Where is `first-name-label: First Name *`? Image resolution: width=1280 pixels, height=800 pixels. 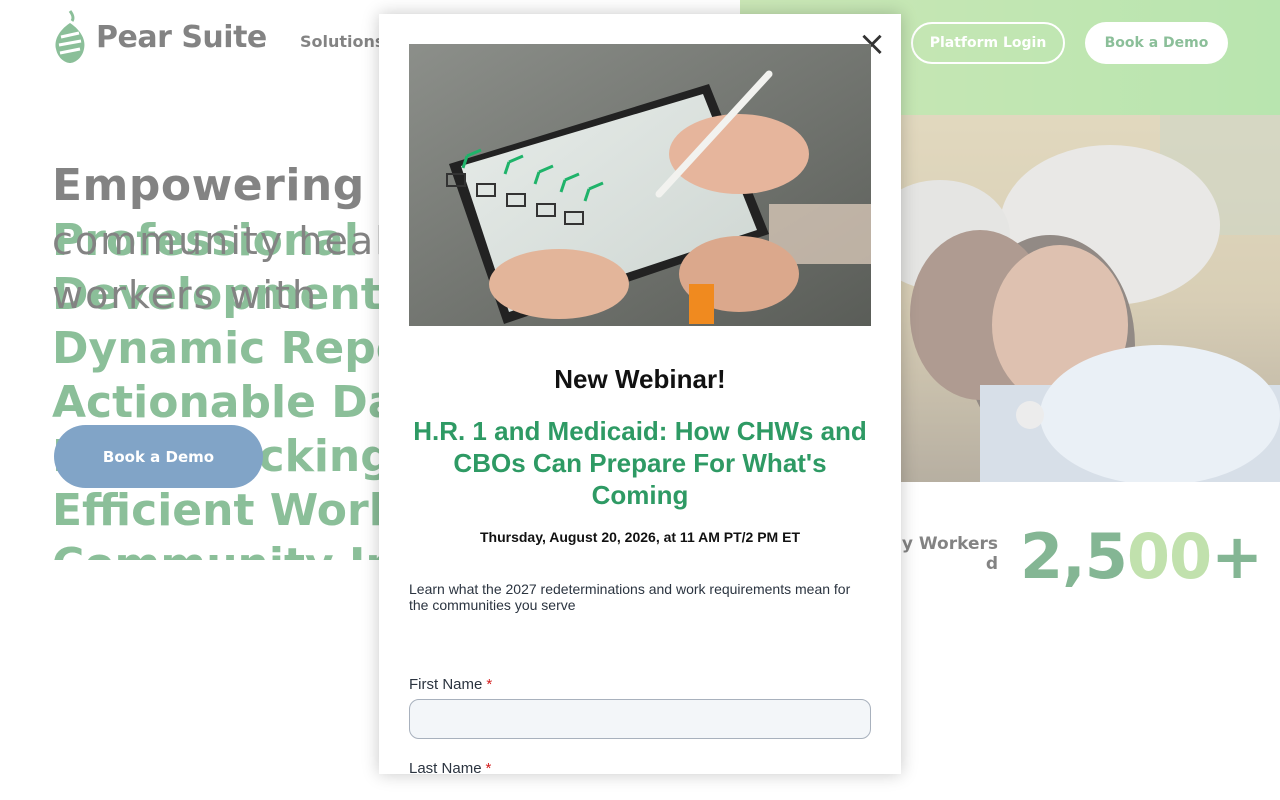
first-name-label: First Name * is located at coordinates (450, 684).